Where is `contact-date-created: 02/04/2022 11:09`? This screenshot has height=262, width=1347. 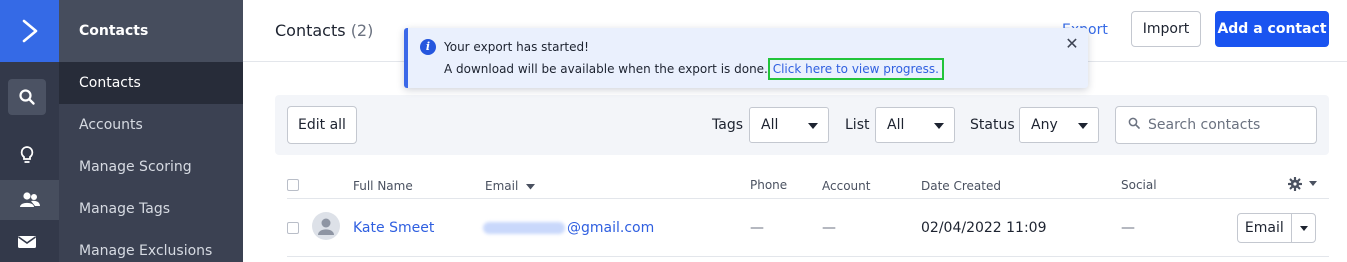 contact-date-created: 02/04/2022 11:09 is located at coordinates (984, 228).